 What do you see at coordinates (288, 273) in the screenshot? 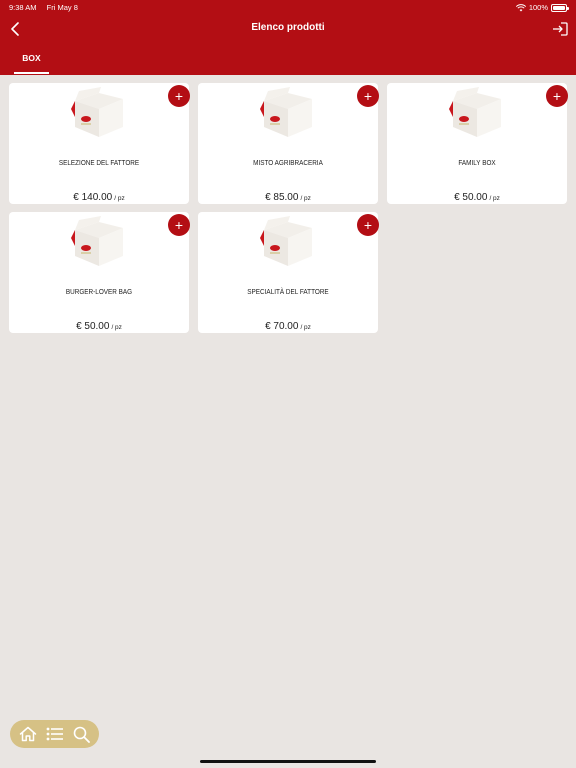
I see `product-card: SPECIALITÀ DEL FATTORE € 70.00/ pz +` at bounding box center [288, 273].